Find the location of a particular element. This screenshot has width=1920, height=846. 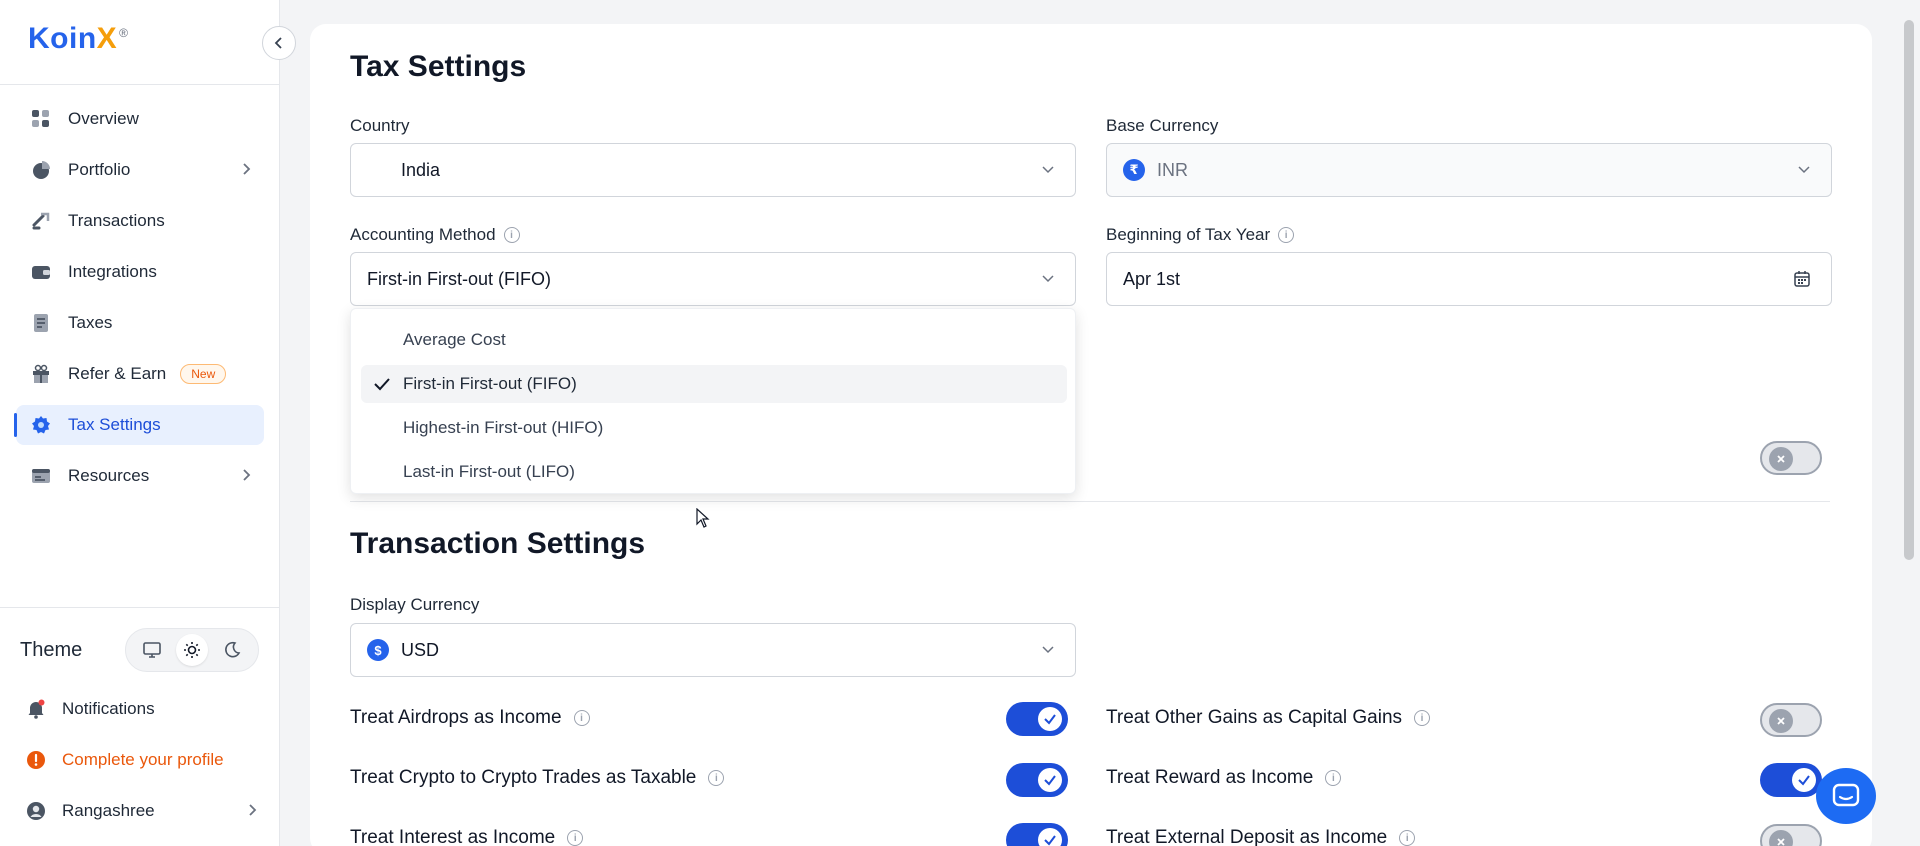

rupee-symbol: ₹ is located at coordinates (1134, 169).